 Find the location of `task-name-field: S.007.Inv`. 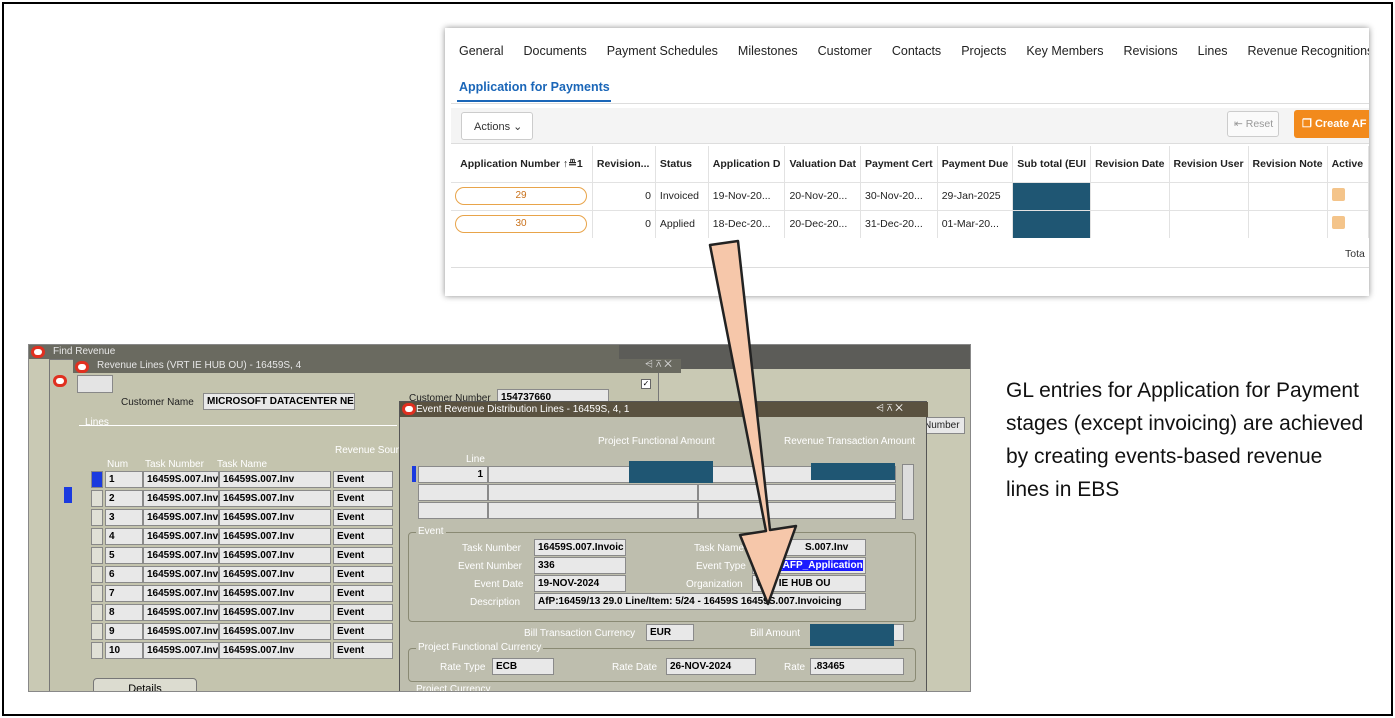

task-name-field: S.007.Inv is located at coordinates (809, 547).